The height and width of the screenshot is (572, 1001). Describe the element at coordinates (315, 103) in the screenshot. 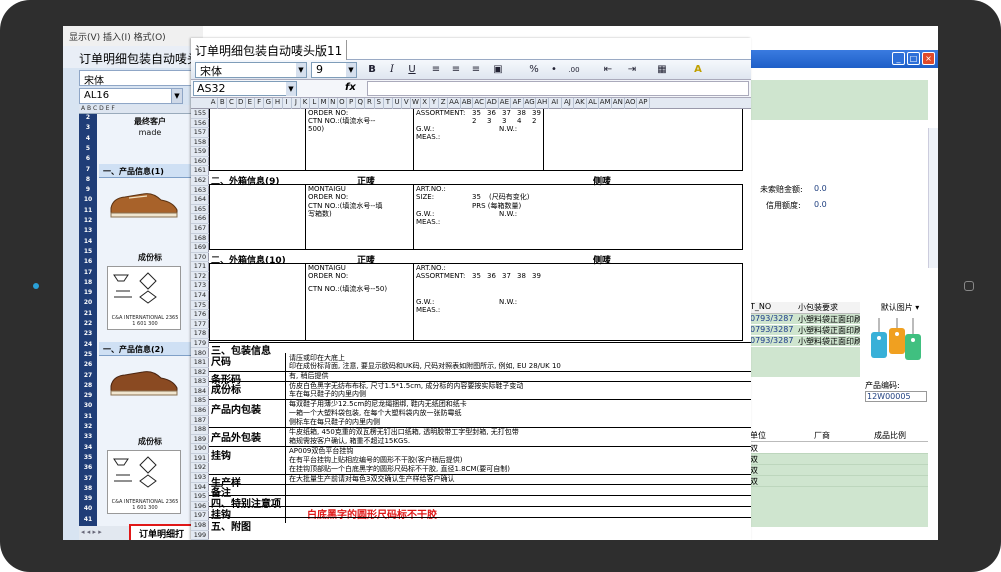

I see `column-header: L` at that location.